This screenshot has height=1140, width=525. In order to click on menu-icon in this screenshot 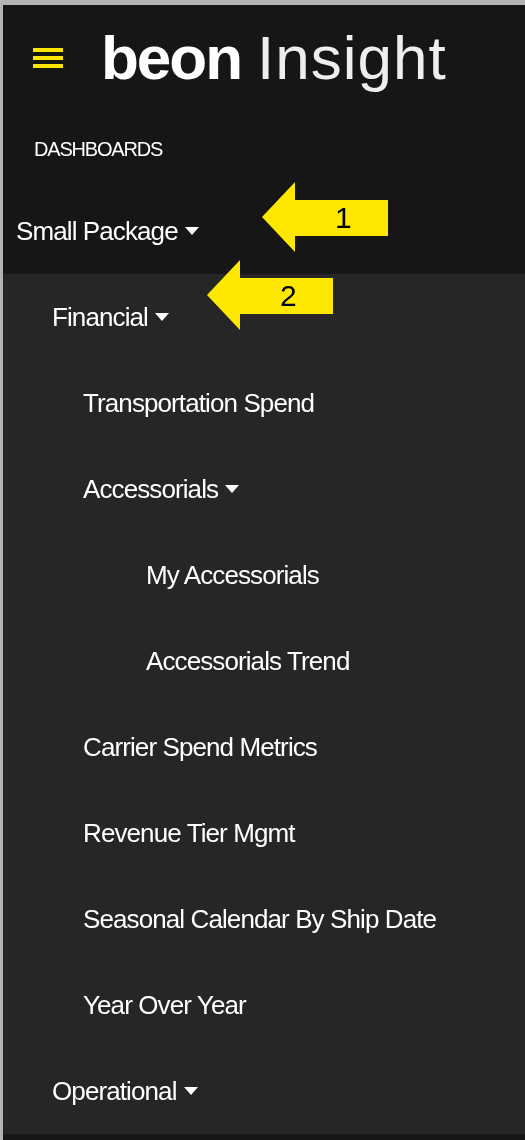, I will do `click(48, 57)`.